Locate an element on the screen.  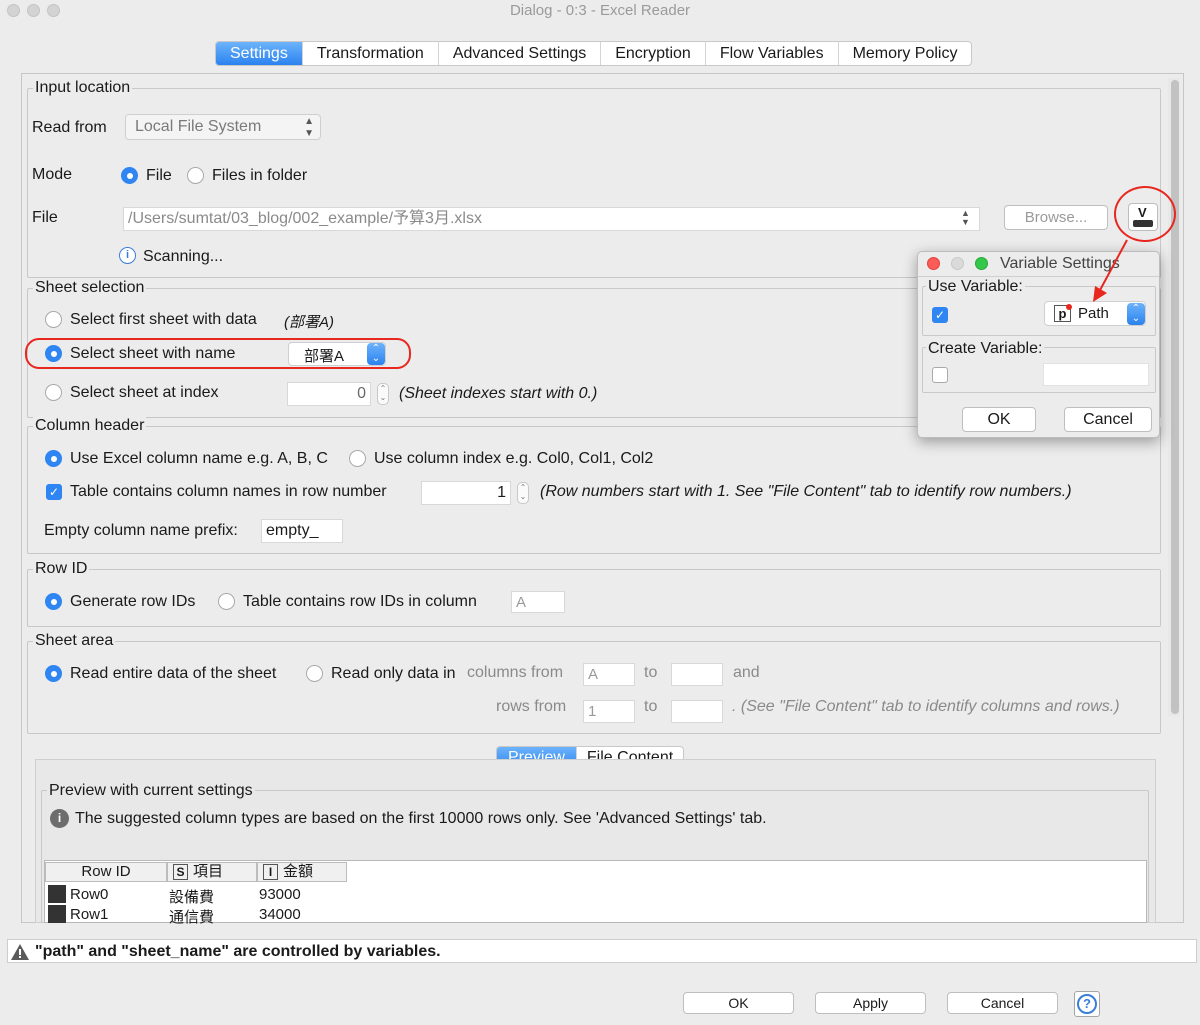
apply-button: Apply is located at coordinates (870, 1003).